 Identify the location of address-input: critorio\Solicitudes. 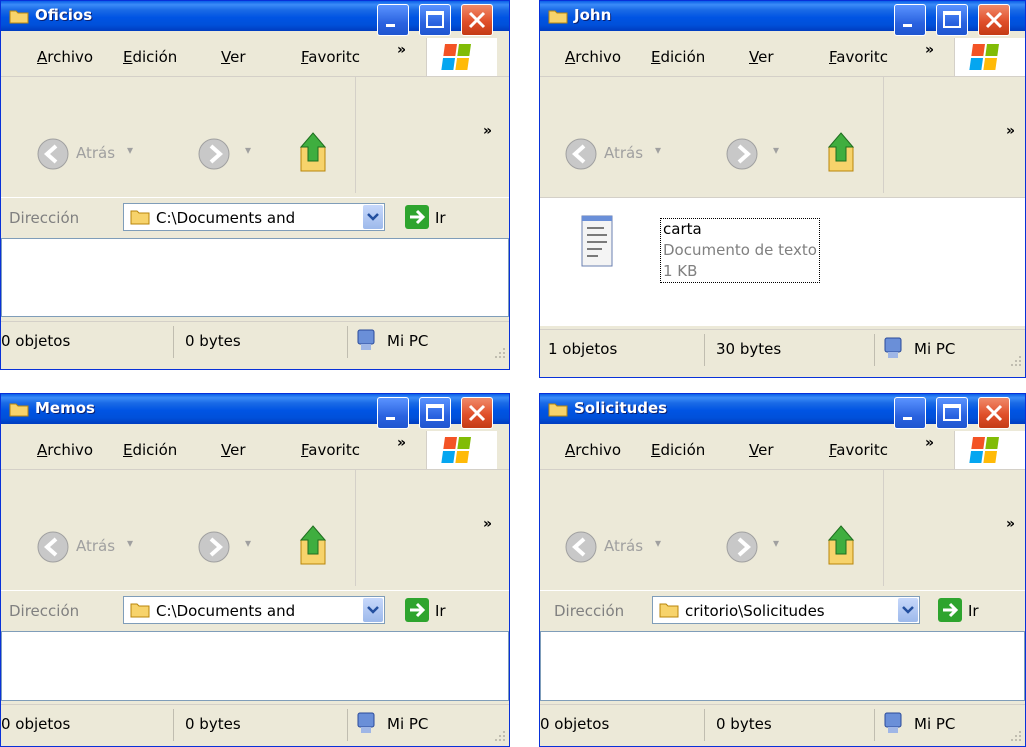
(786, 610).